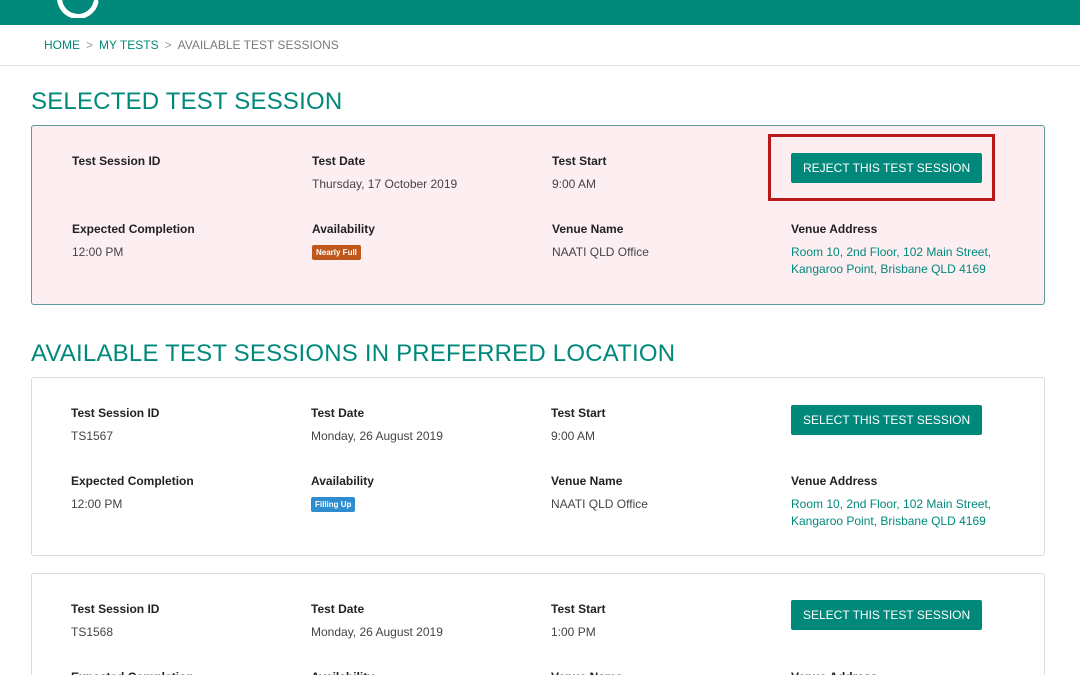  Describe the element at coordinates (333, 504) in the screenshot. I see `availability-badge: Filling Up` at that location.